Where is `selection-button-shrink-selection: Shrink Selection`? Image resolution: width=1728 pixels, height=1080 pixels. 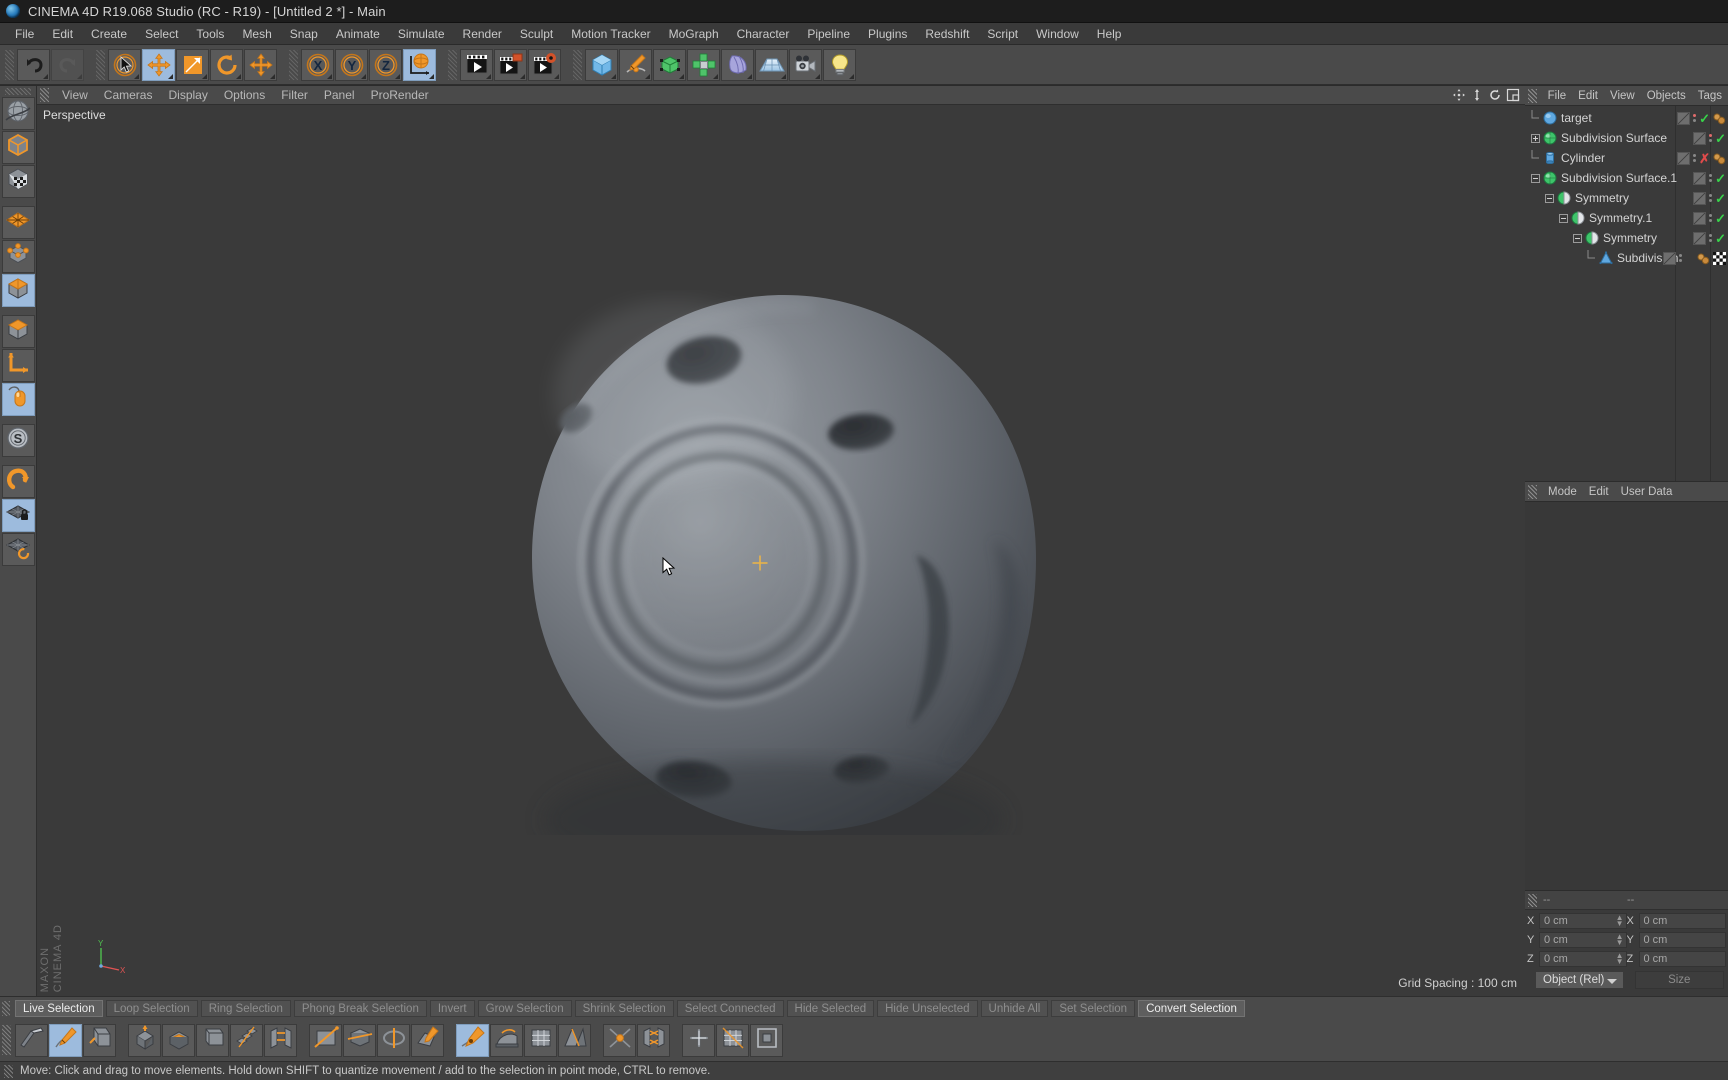 selection-button-shrink-selection: Shrink Selection is located at coordinates (624, 1008).